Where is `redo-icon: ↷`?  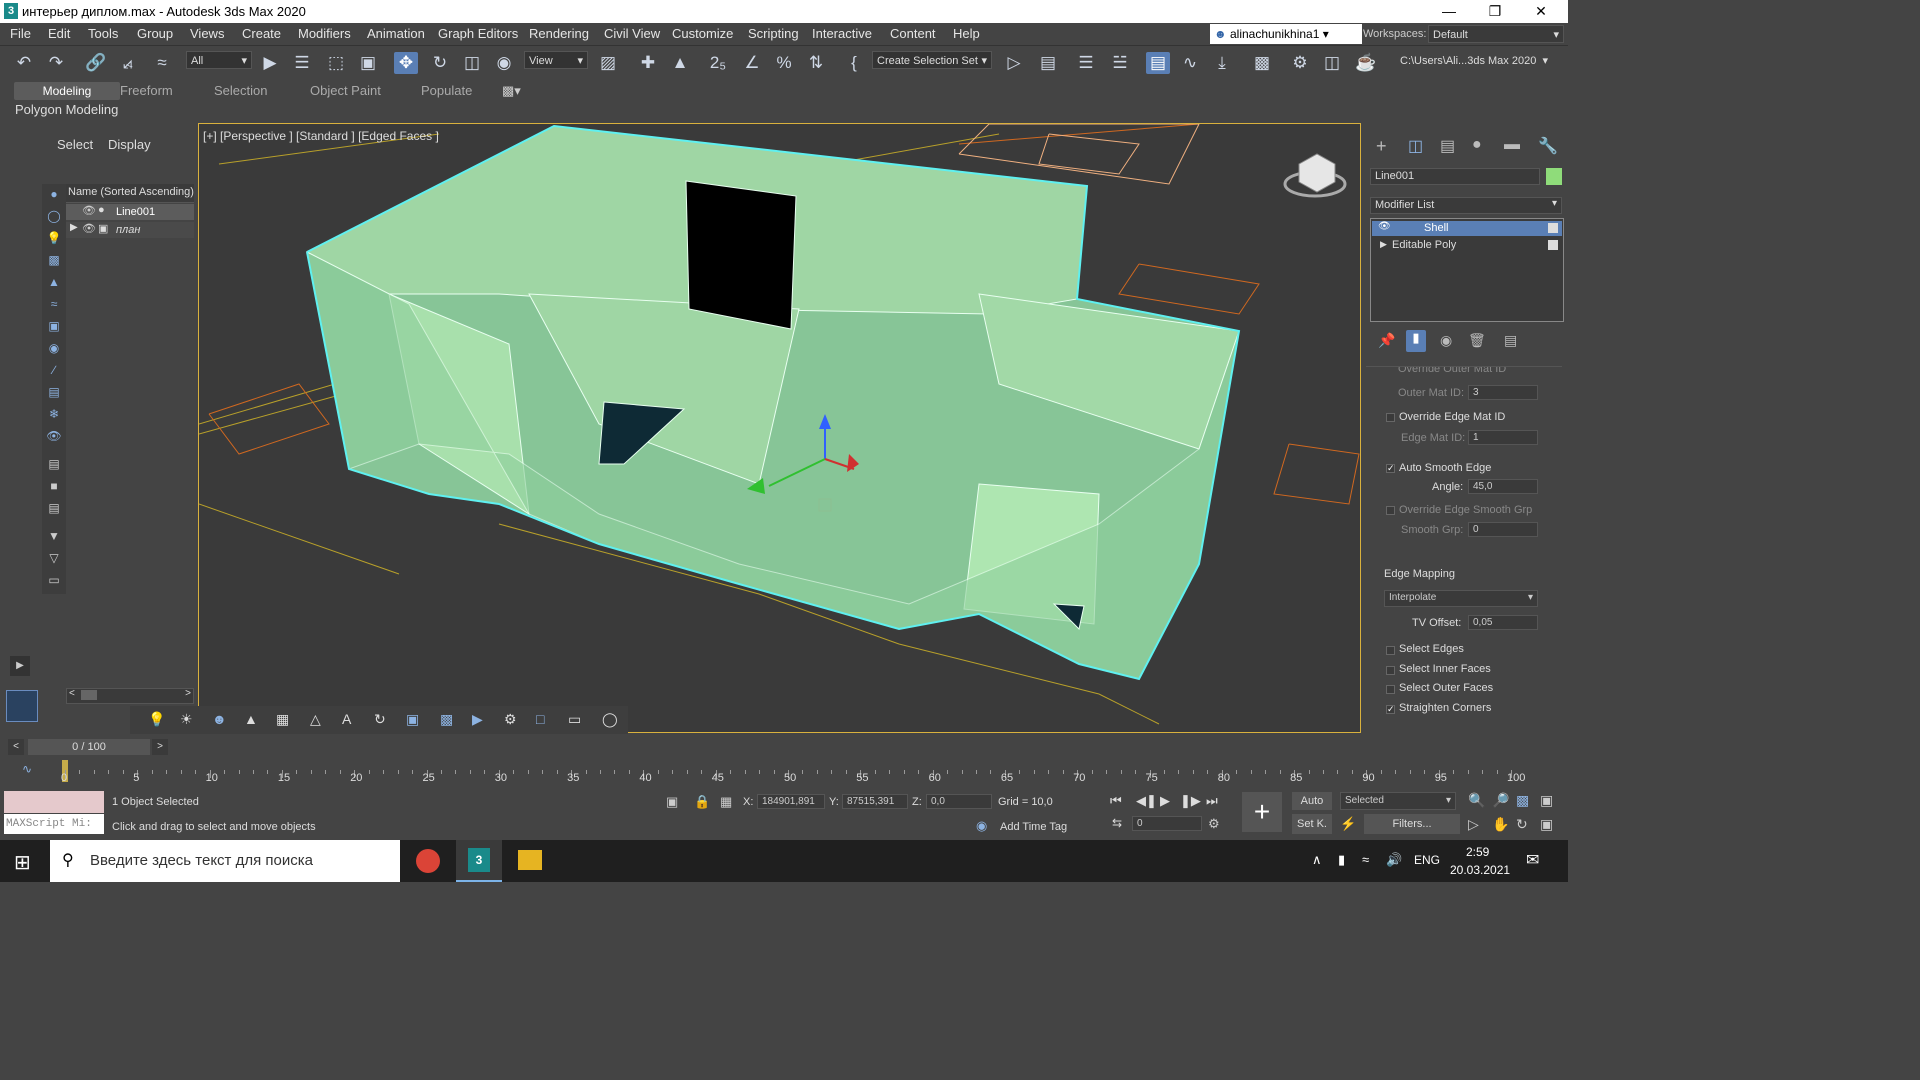 redo-icon: ↷ is located at coordinates (56, 63).